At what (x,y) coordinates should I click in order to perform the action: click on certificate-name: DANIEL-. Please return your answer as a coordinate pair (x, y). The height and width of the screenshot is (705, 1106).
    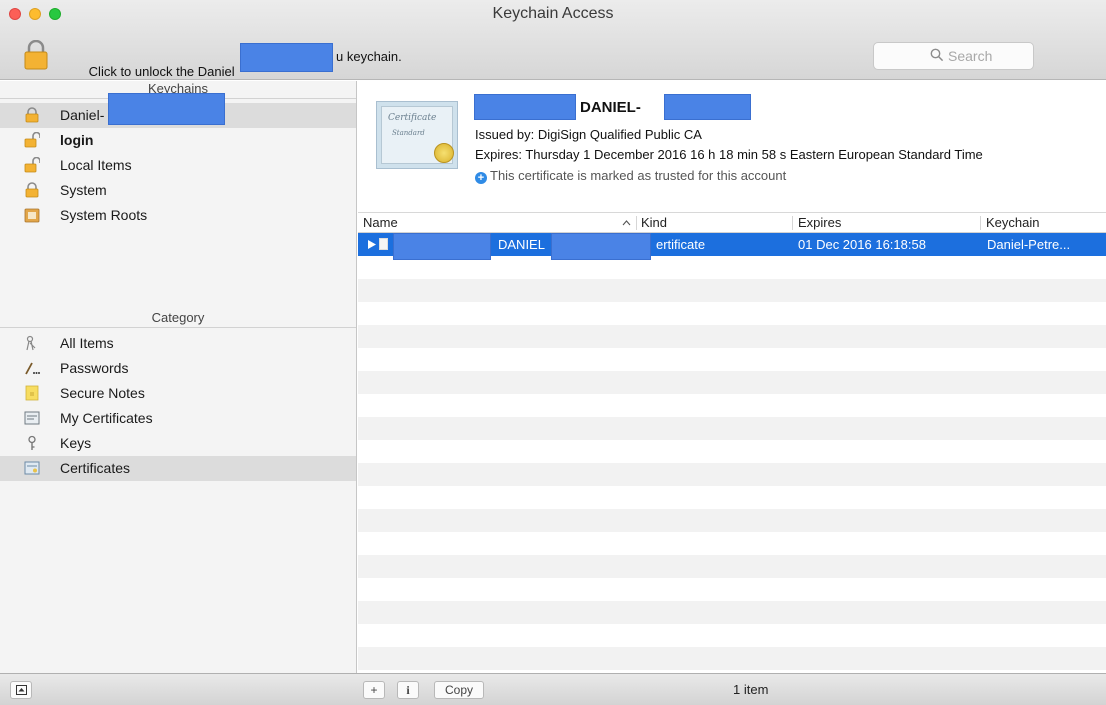
    Looking at the image, I should click on (610, 107).